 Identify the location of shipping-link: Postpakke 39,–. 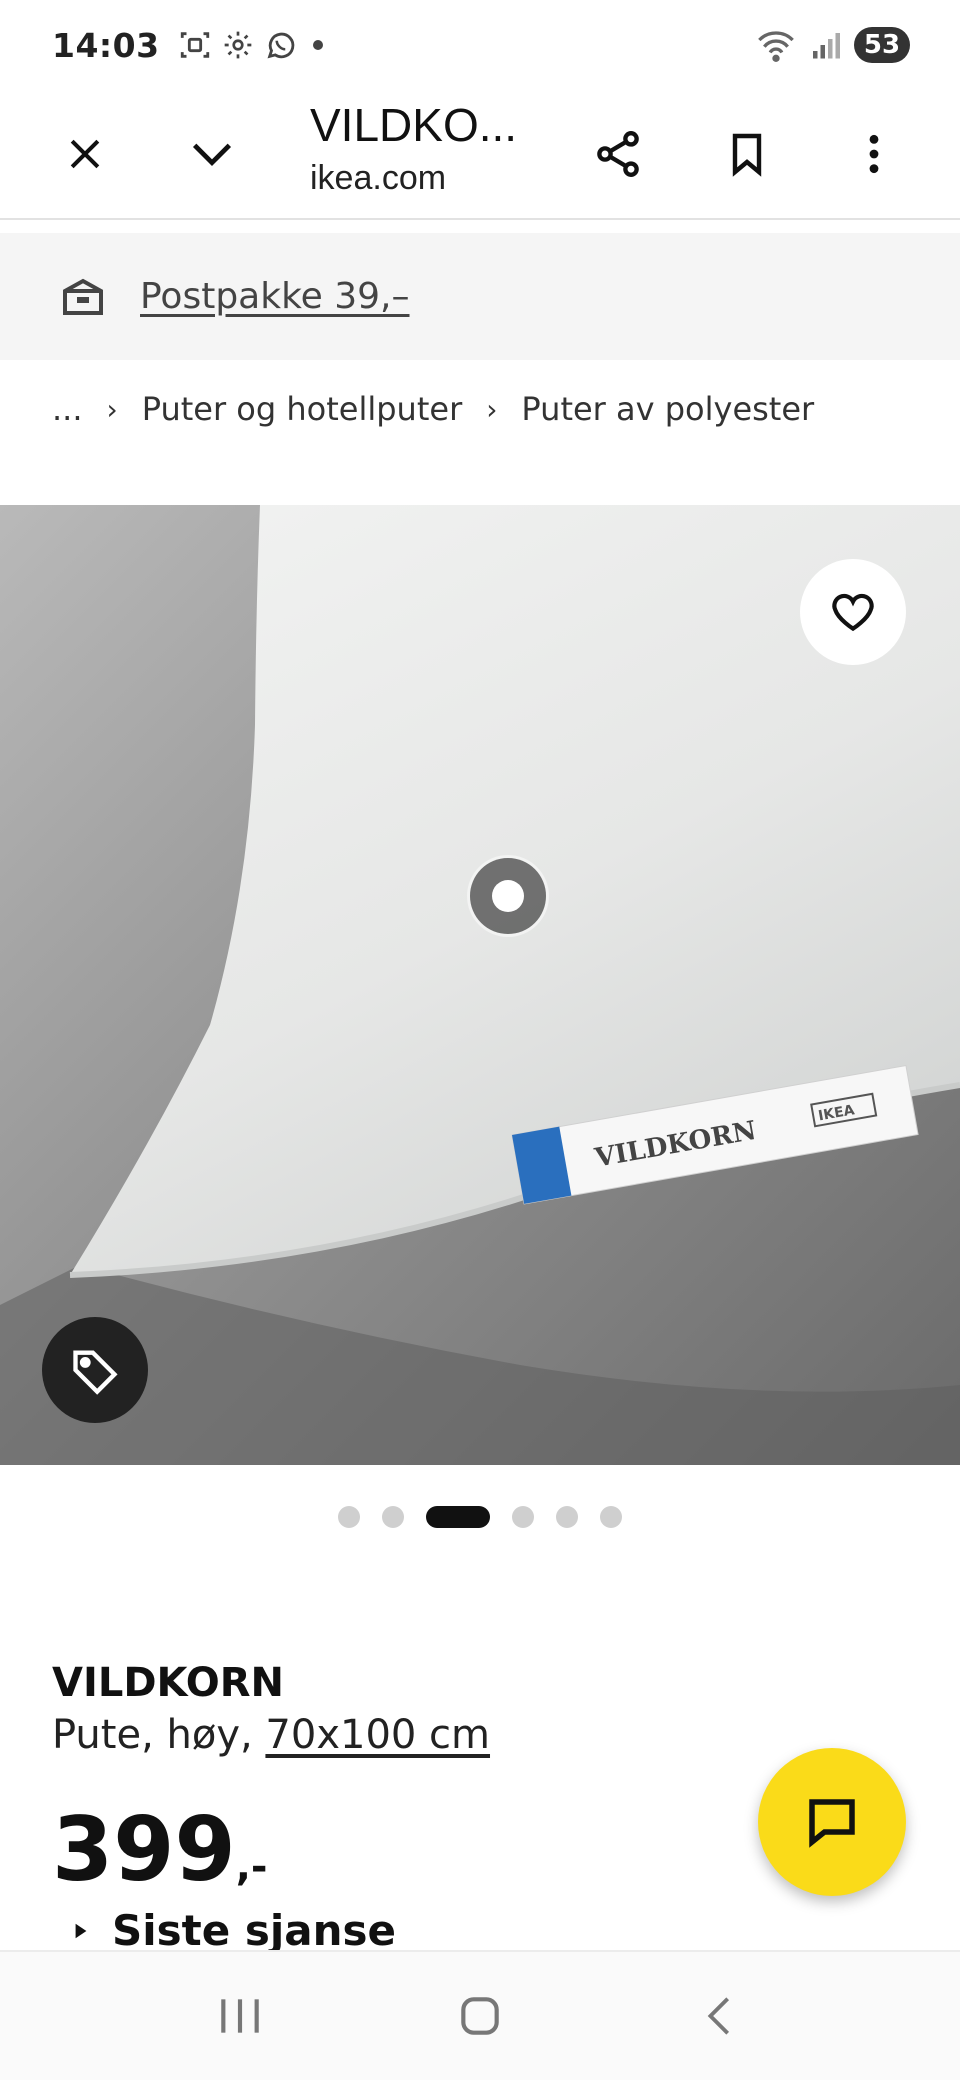
(275, 296).